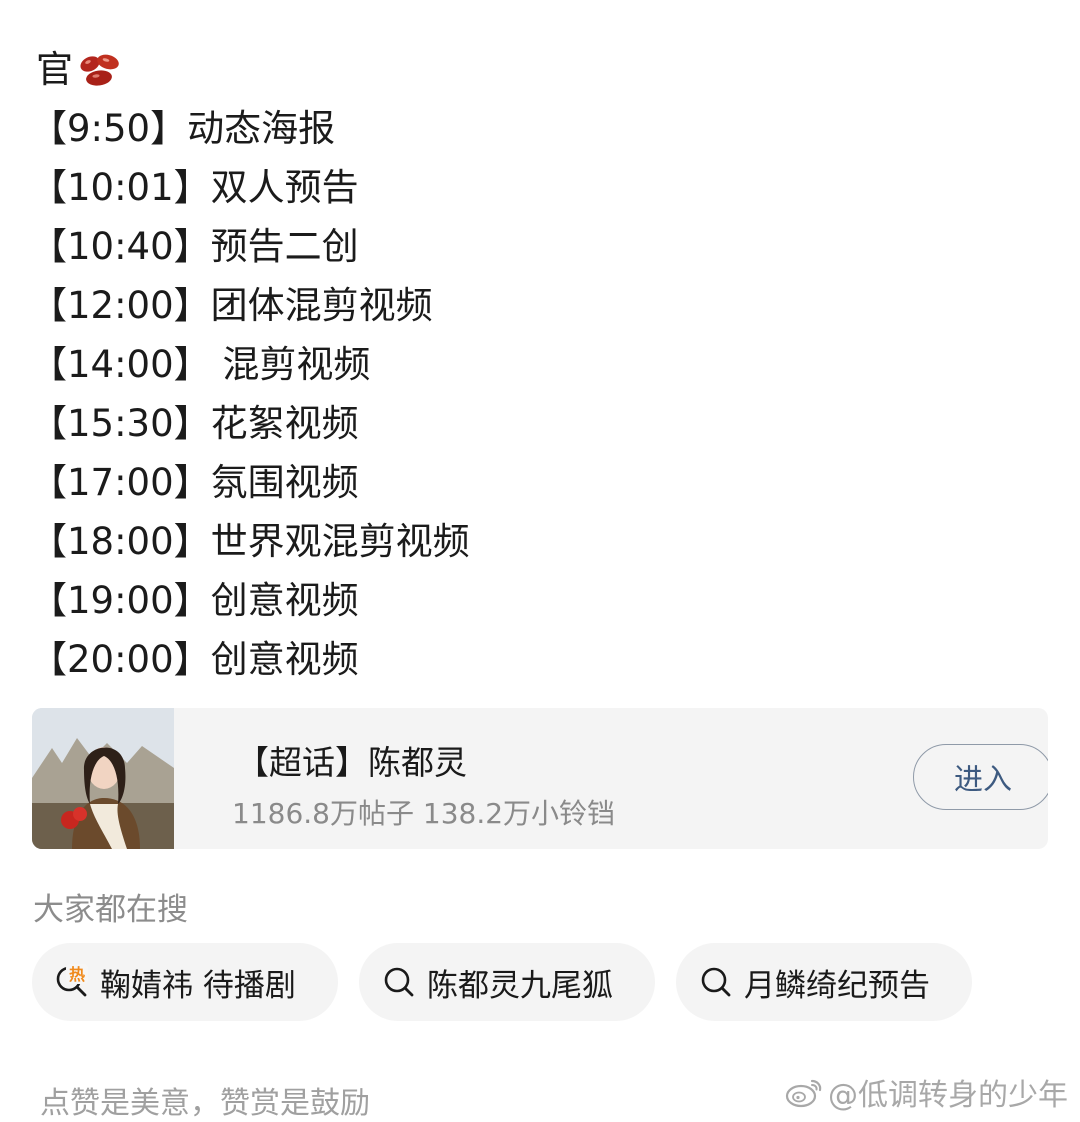  What do you see at coordinates (200, 364) in the screenshot?
I see `schedule-line: 【14:00】 混剪视频` at bounding box center [200, 364].